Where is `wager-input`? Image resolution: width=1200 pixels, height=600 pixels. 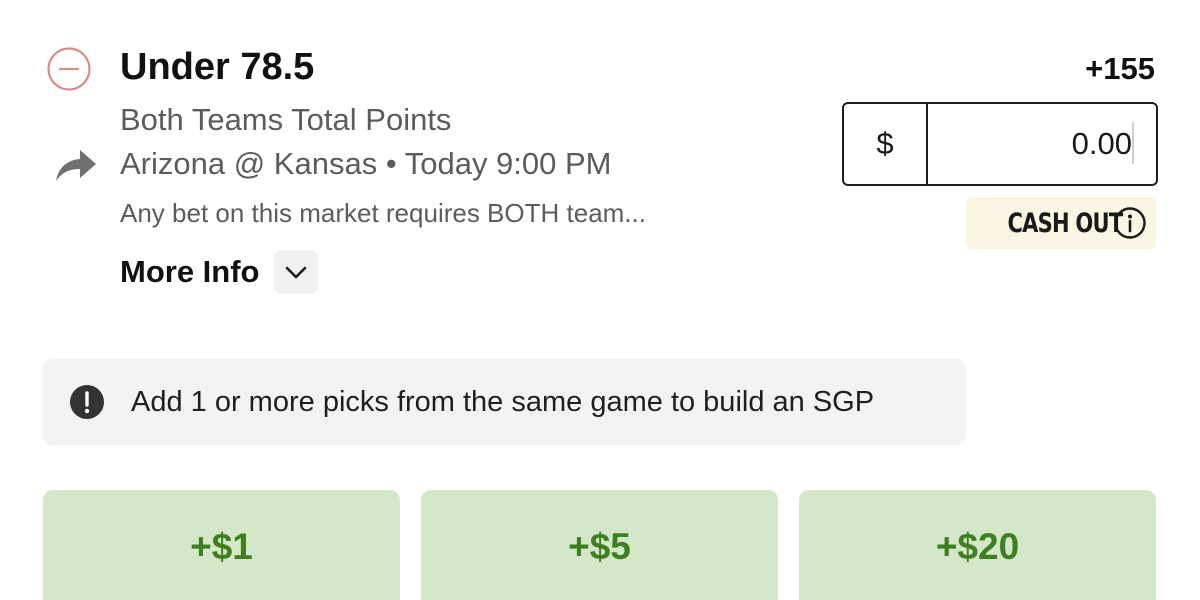 wager-input is located at coordinates (1042, 144).